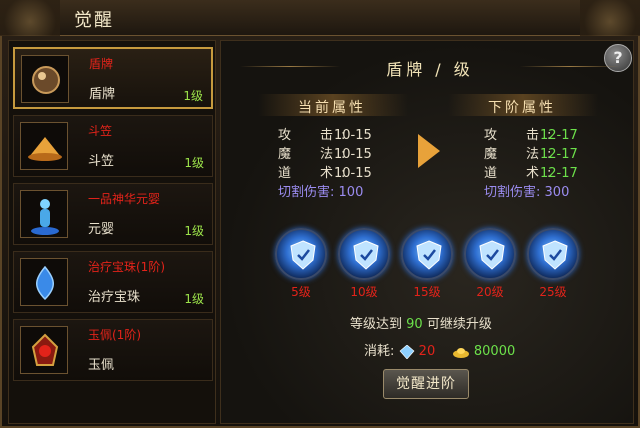  What do you see at coordinates (379, 351) in the screenshot?
I see `cost-label: 消耗:` at bounding box center [379, 351].